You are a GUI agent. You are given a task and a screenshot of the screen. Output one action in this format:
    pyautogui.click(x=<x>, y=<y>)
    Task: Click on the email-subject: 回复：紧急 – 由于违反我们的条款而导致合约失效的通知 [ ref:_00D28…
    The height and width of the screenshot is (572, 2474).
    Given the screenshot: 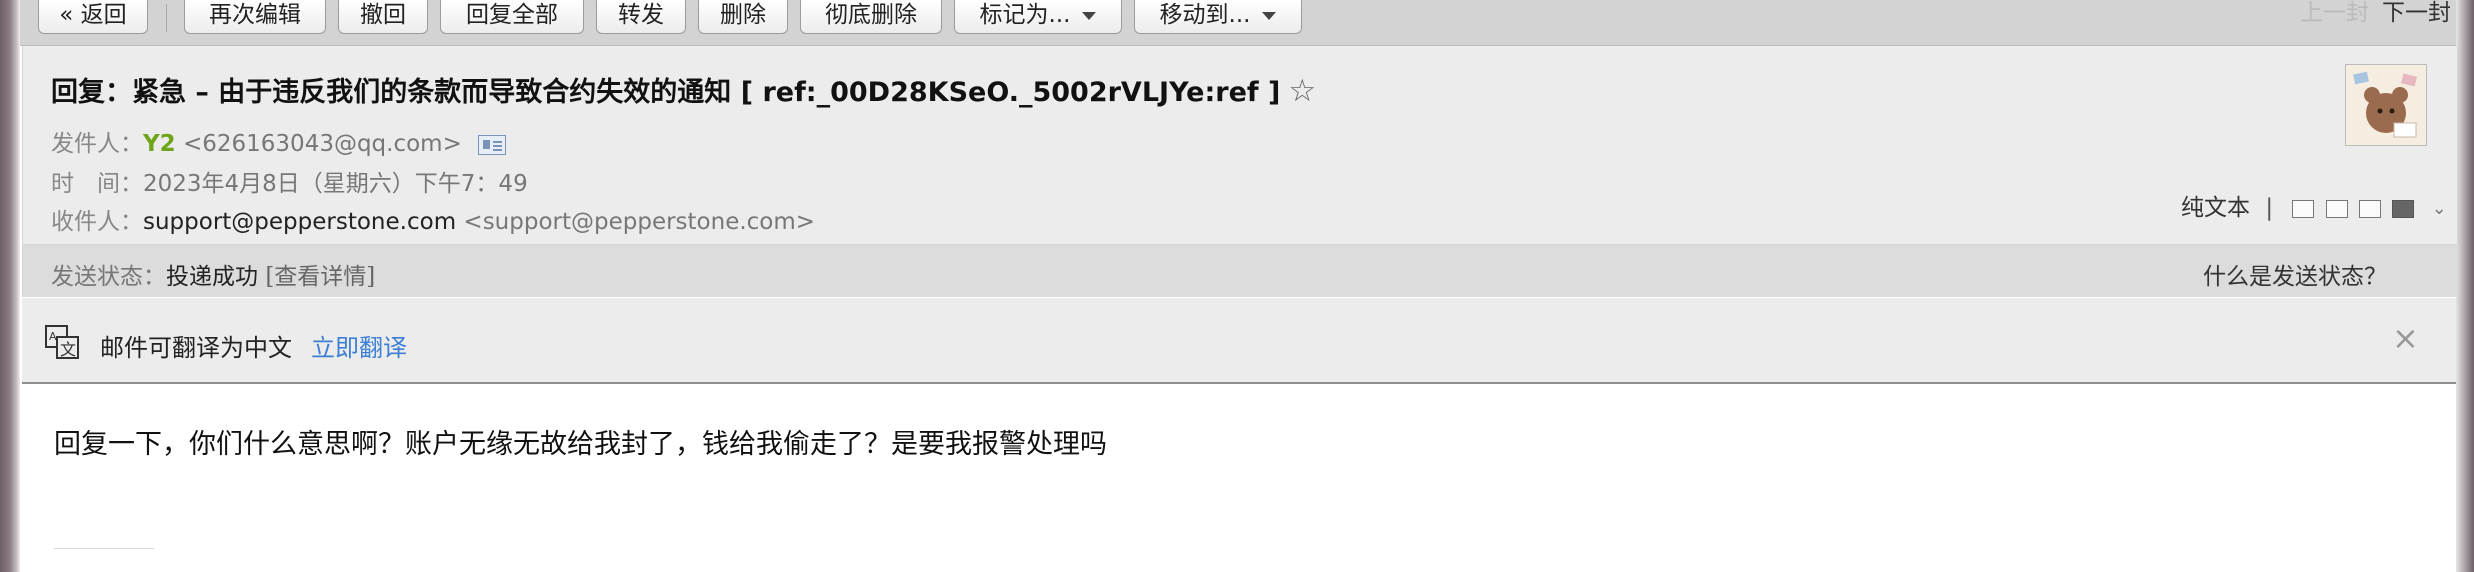 What is the action you would take?
    pyautogui.click(x=683, y=89)
    